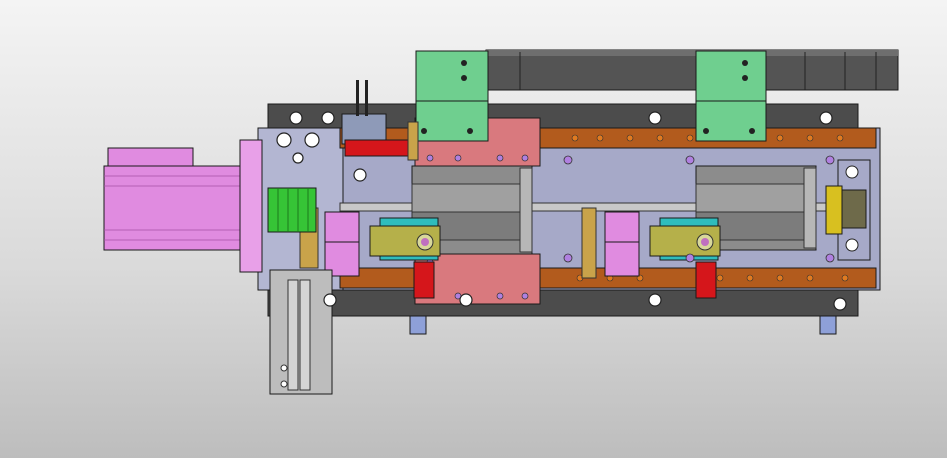  What do you see at coordinates (623, 325) in the screenshot?
I see `mounting-feet` at bounding box center [623, 325].